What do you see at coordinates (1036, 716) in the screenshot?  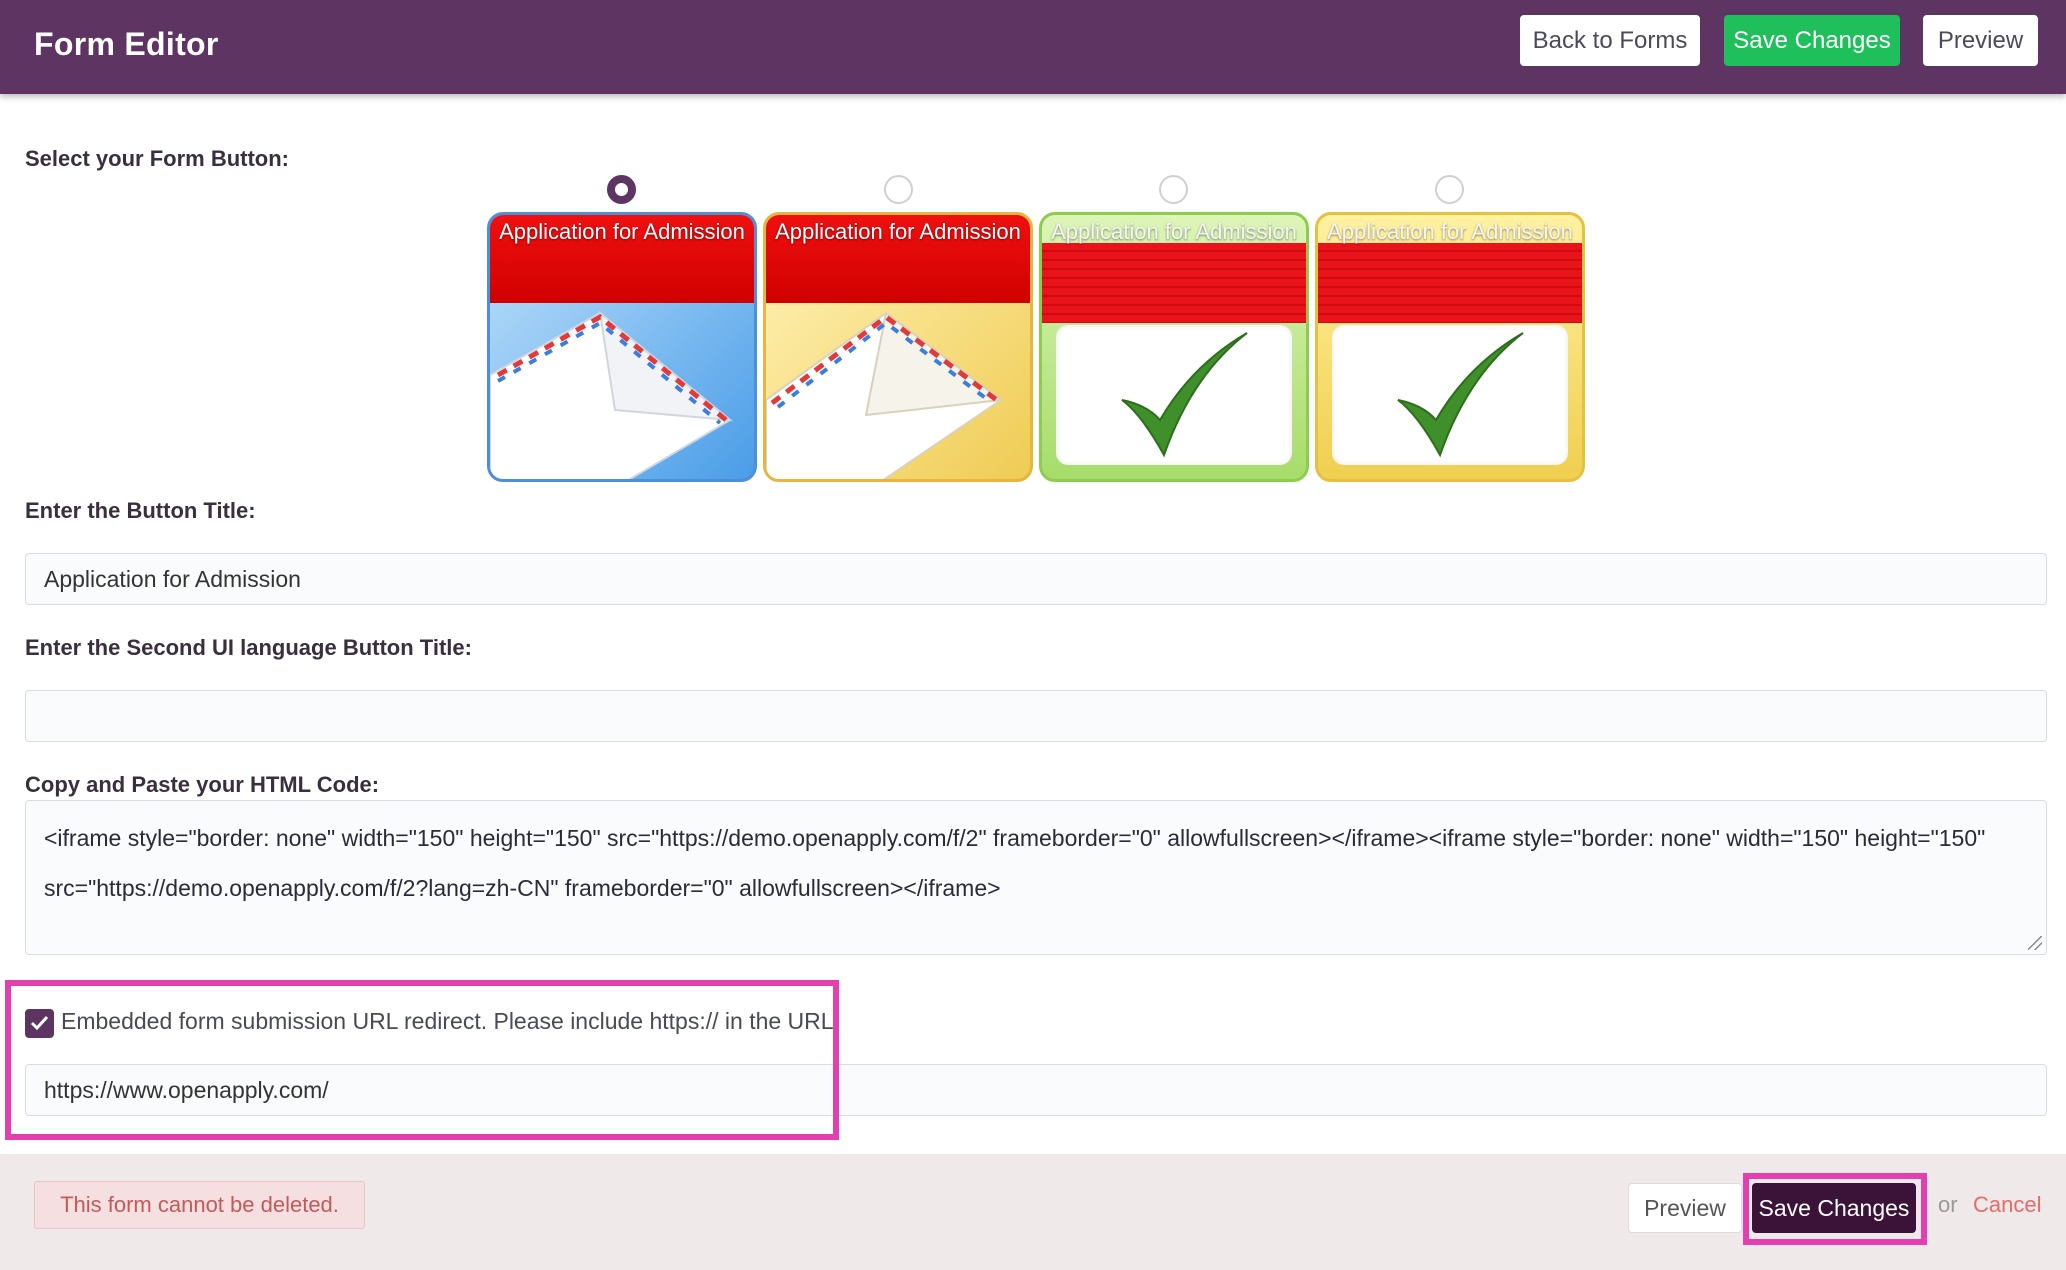 I see `second-title-input` at bounding box center [1036, 716].